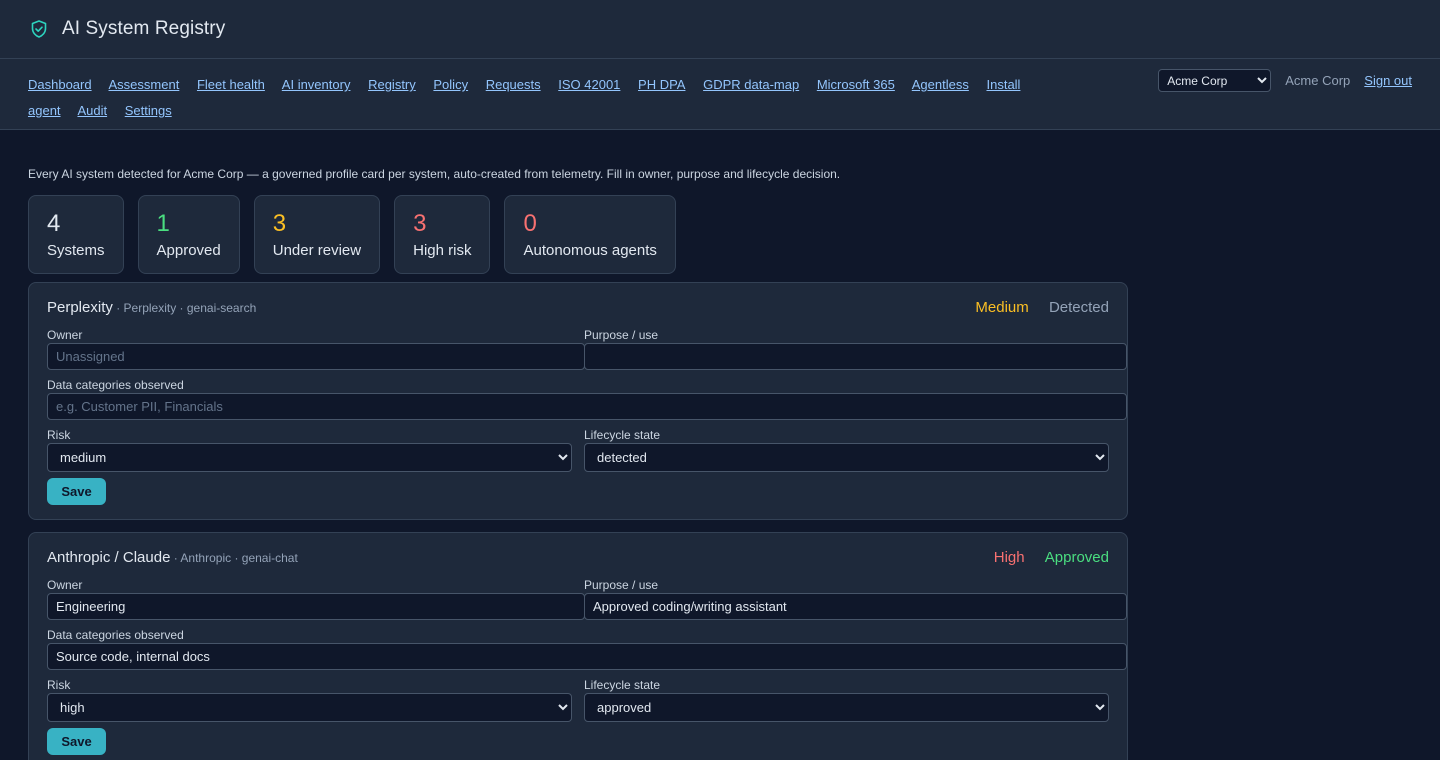  I want to click on risk-badge: High, so click(1009, 557).